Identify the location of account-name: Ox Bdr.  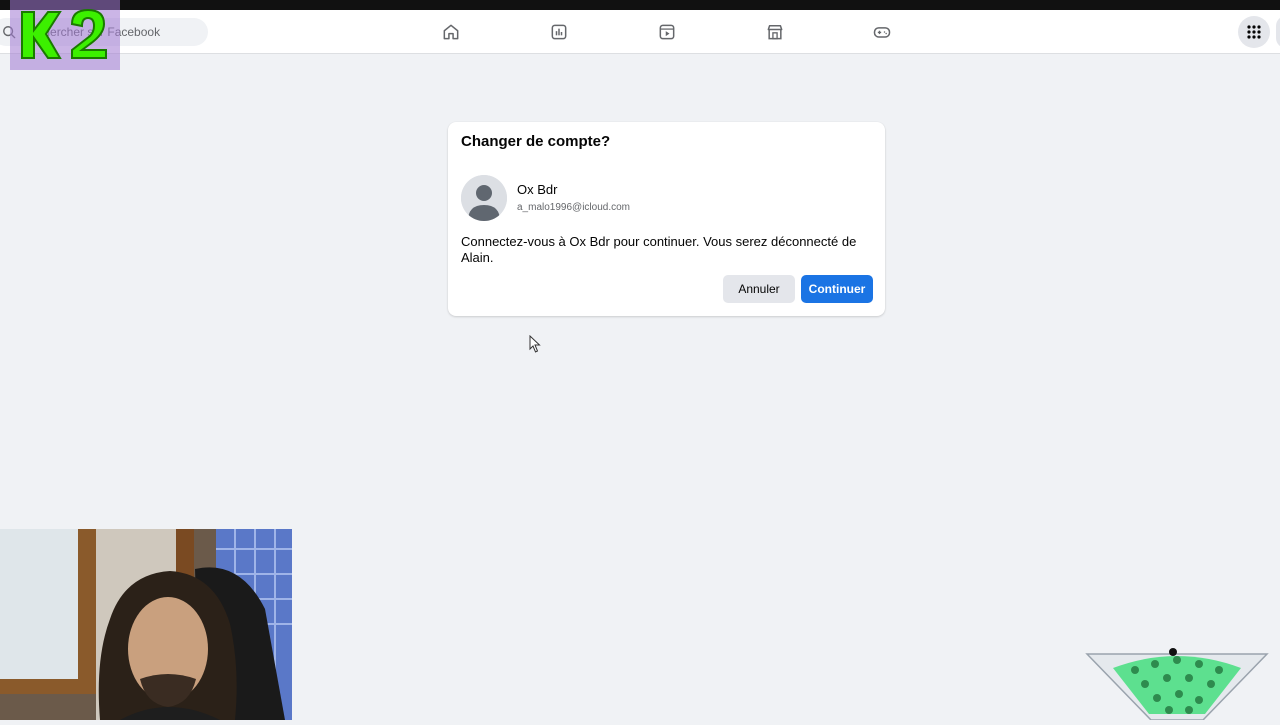
(537, 189).